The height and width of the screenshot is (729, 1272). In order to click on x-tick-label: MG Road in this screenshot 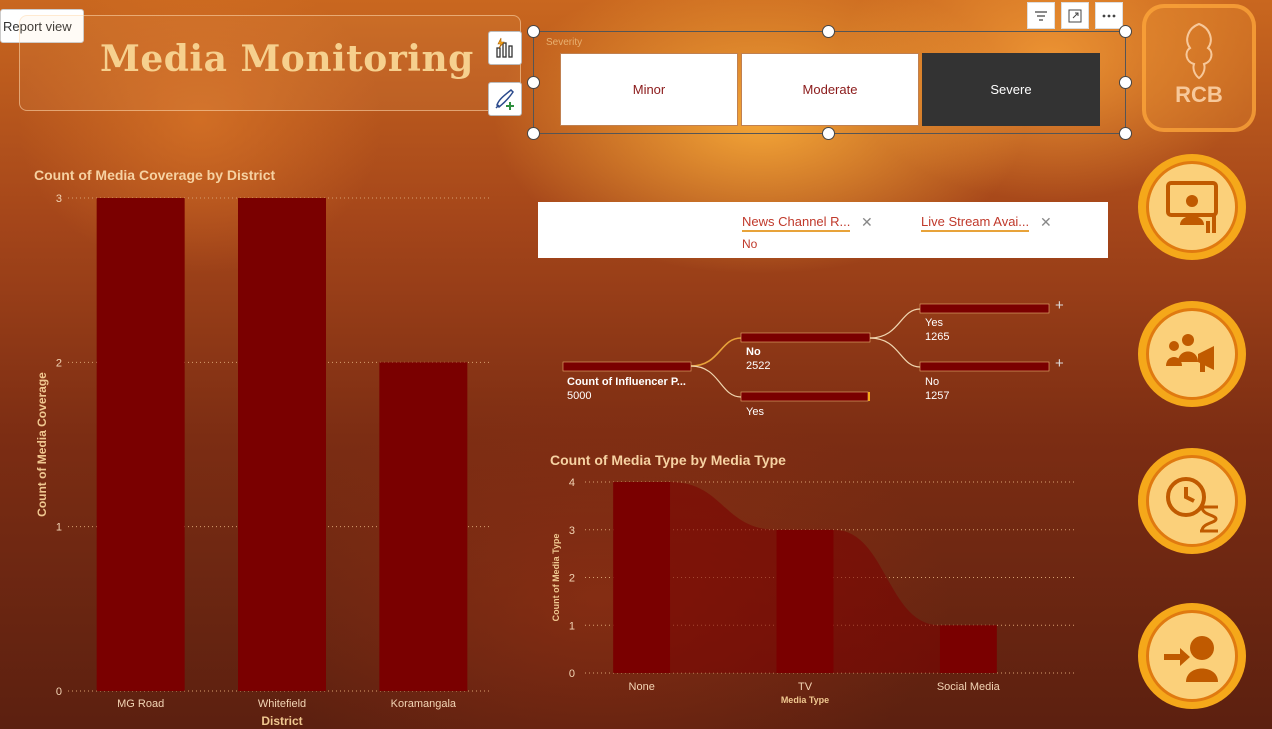, I will do `click(140, 704)`.